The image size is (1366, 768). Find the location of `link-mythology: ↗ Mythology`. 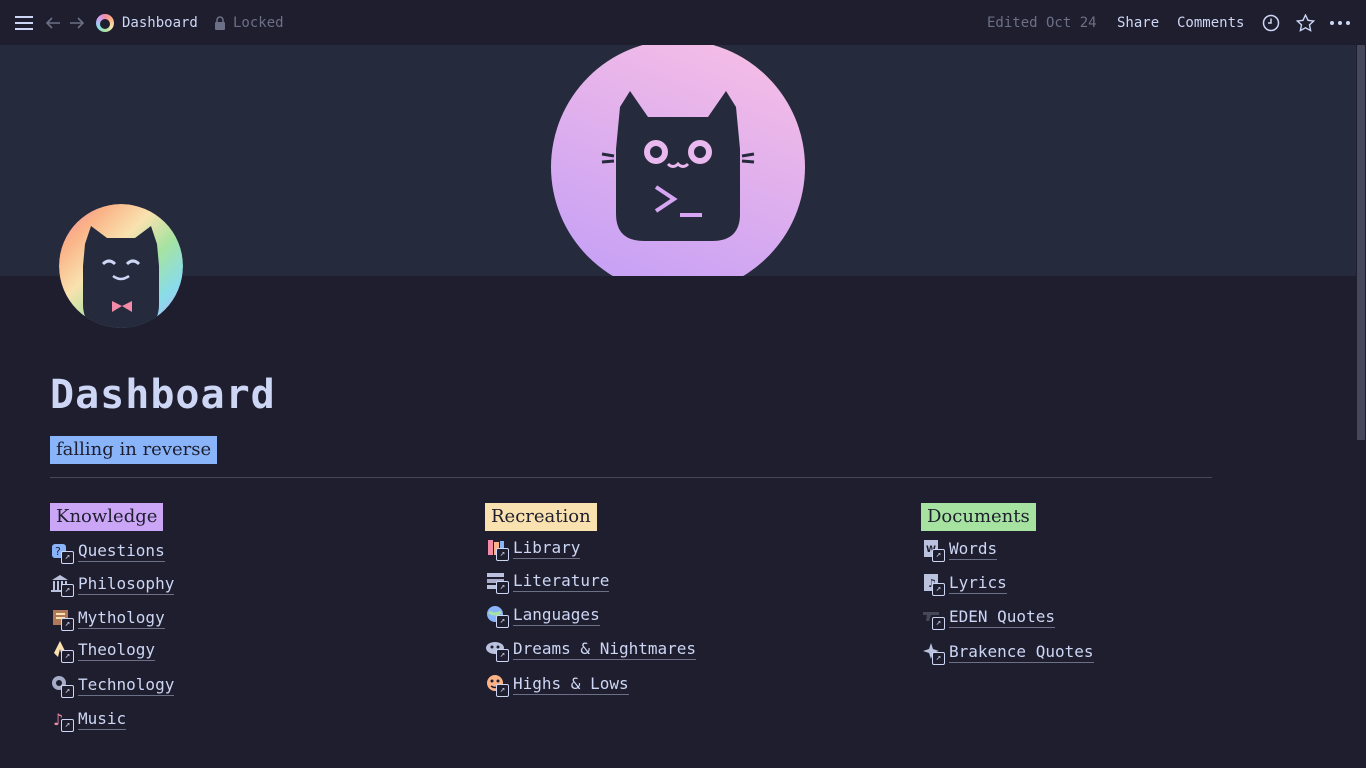

link-mythology: ↗ Mythology is located at coordinates (107, 618).